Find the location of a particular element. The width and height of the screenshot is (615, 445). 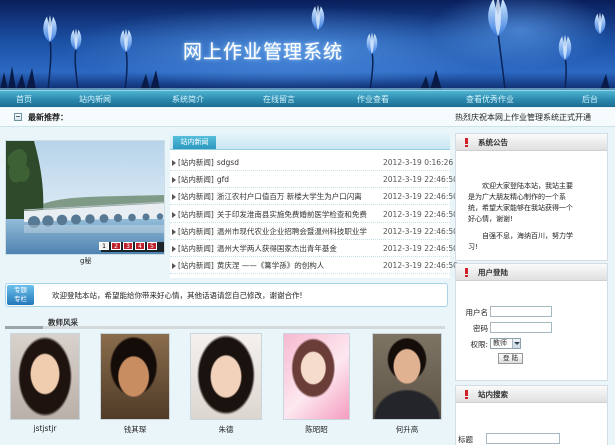

slide-page-5: 5 is located at coordinates (152, 246).